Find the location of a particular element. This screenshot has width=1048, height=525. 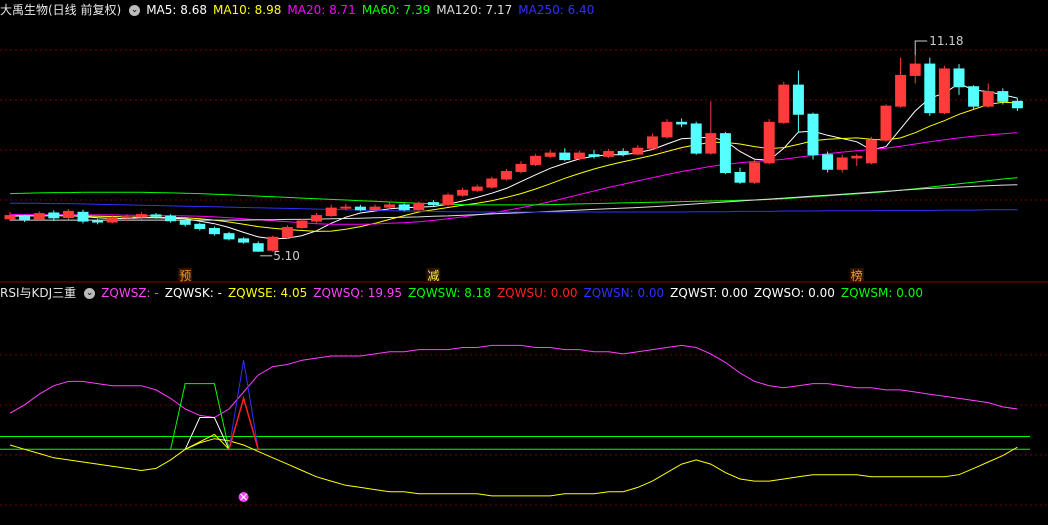

max-leader is located at coordinates (921, 48).